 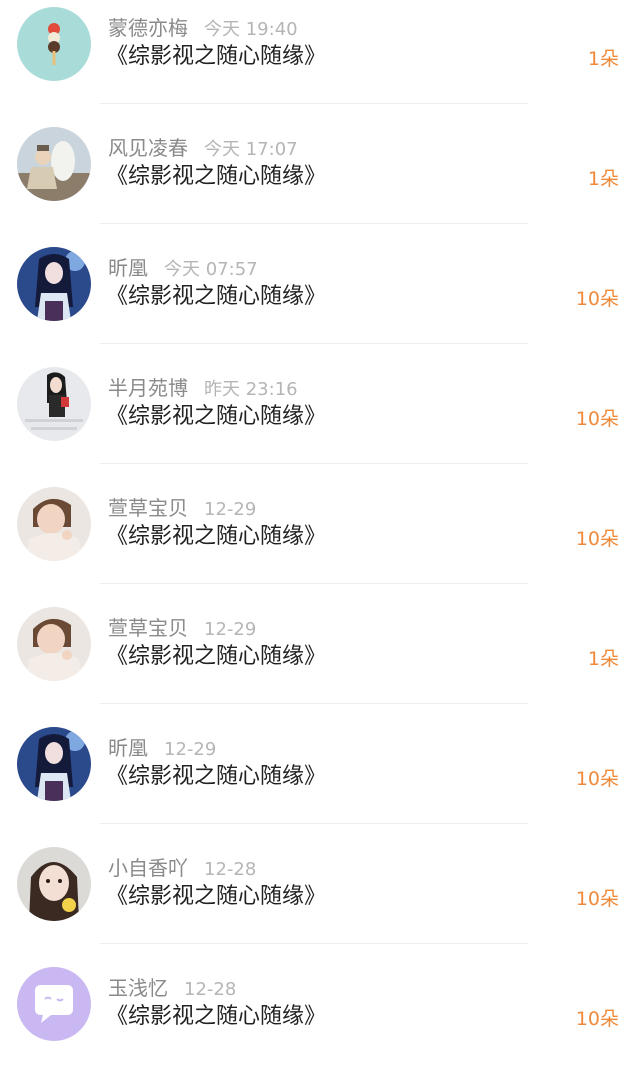 I want to click on list-item: 风见凌春 今天 17:07 《综影视之随心随缘》 1朵, so click(x=320, y=180).